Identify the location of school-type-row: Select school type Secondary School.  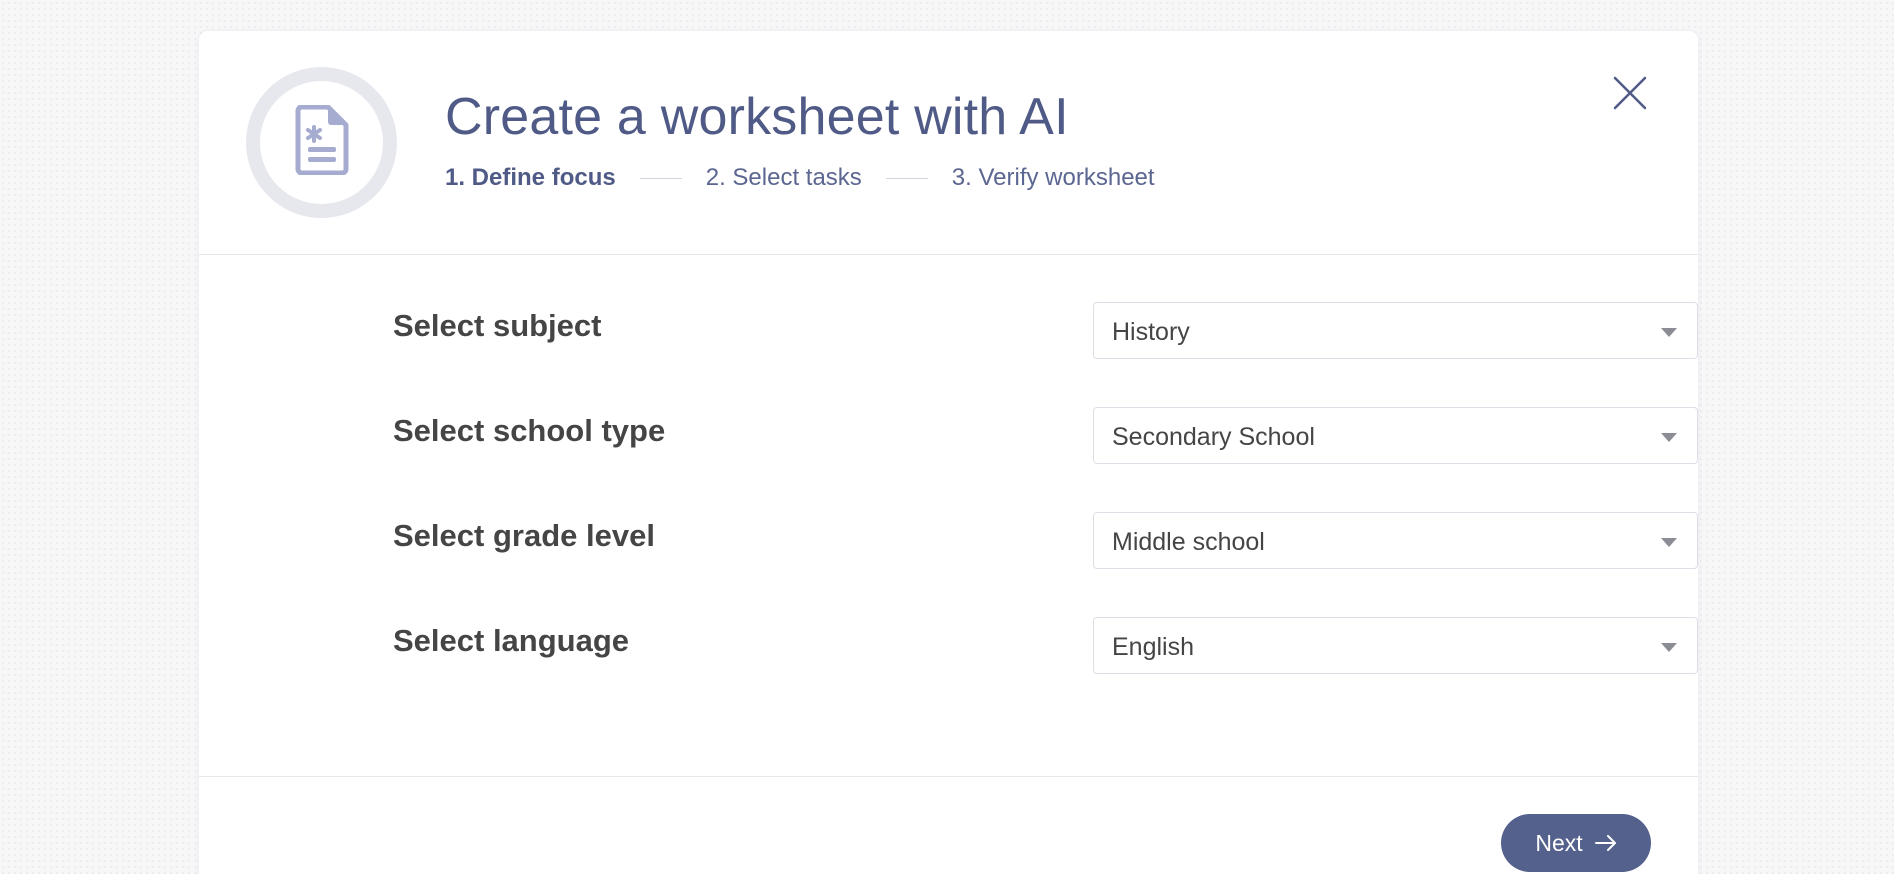
(1045, 435).